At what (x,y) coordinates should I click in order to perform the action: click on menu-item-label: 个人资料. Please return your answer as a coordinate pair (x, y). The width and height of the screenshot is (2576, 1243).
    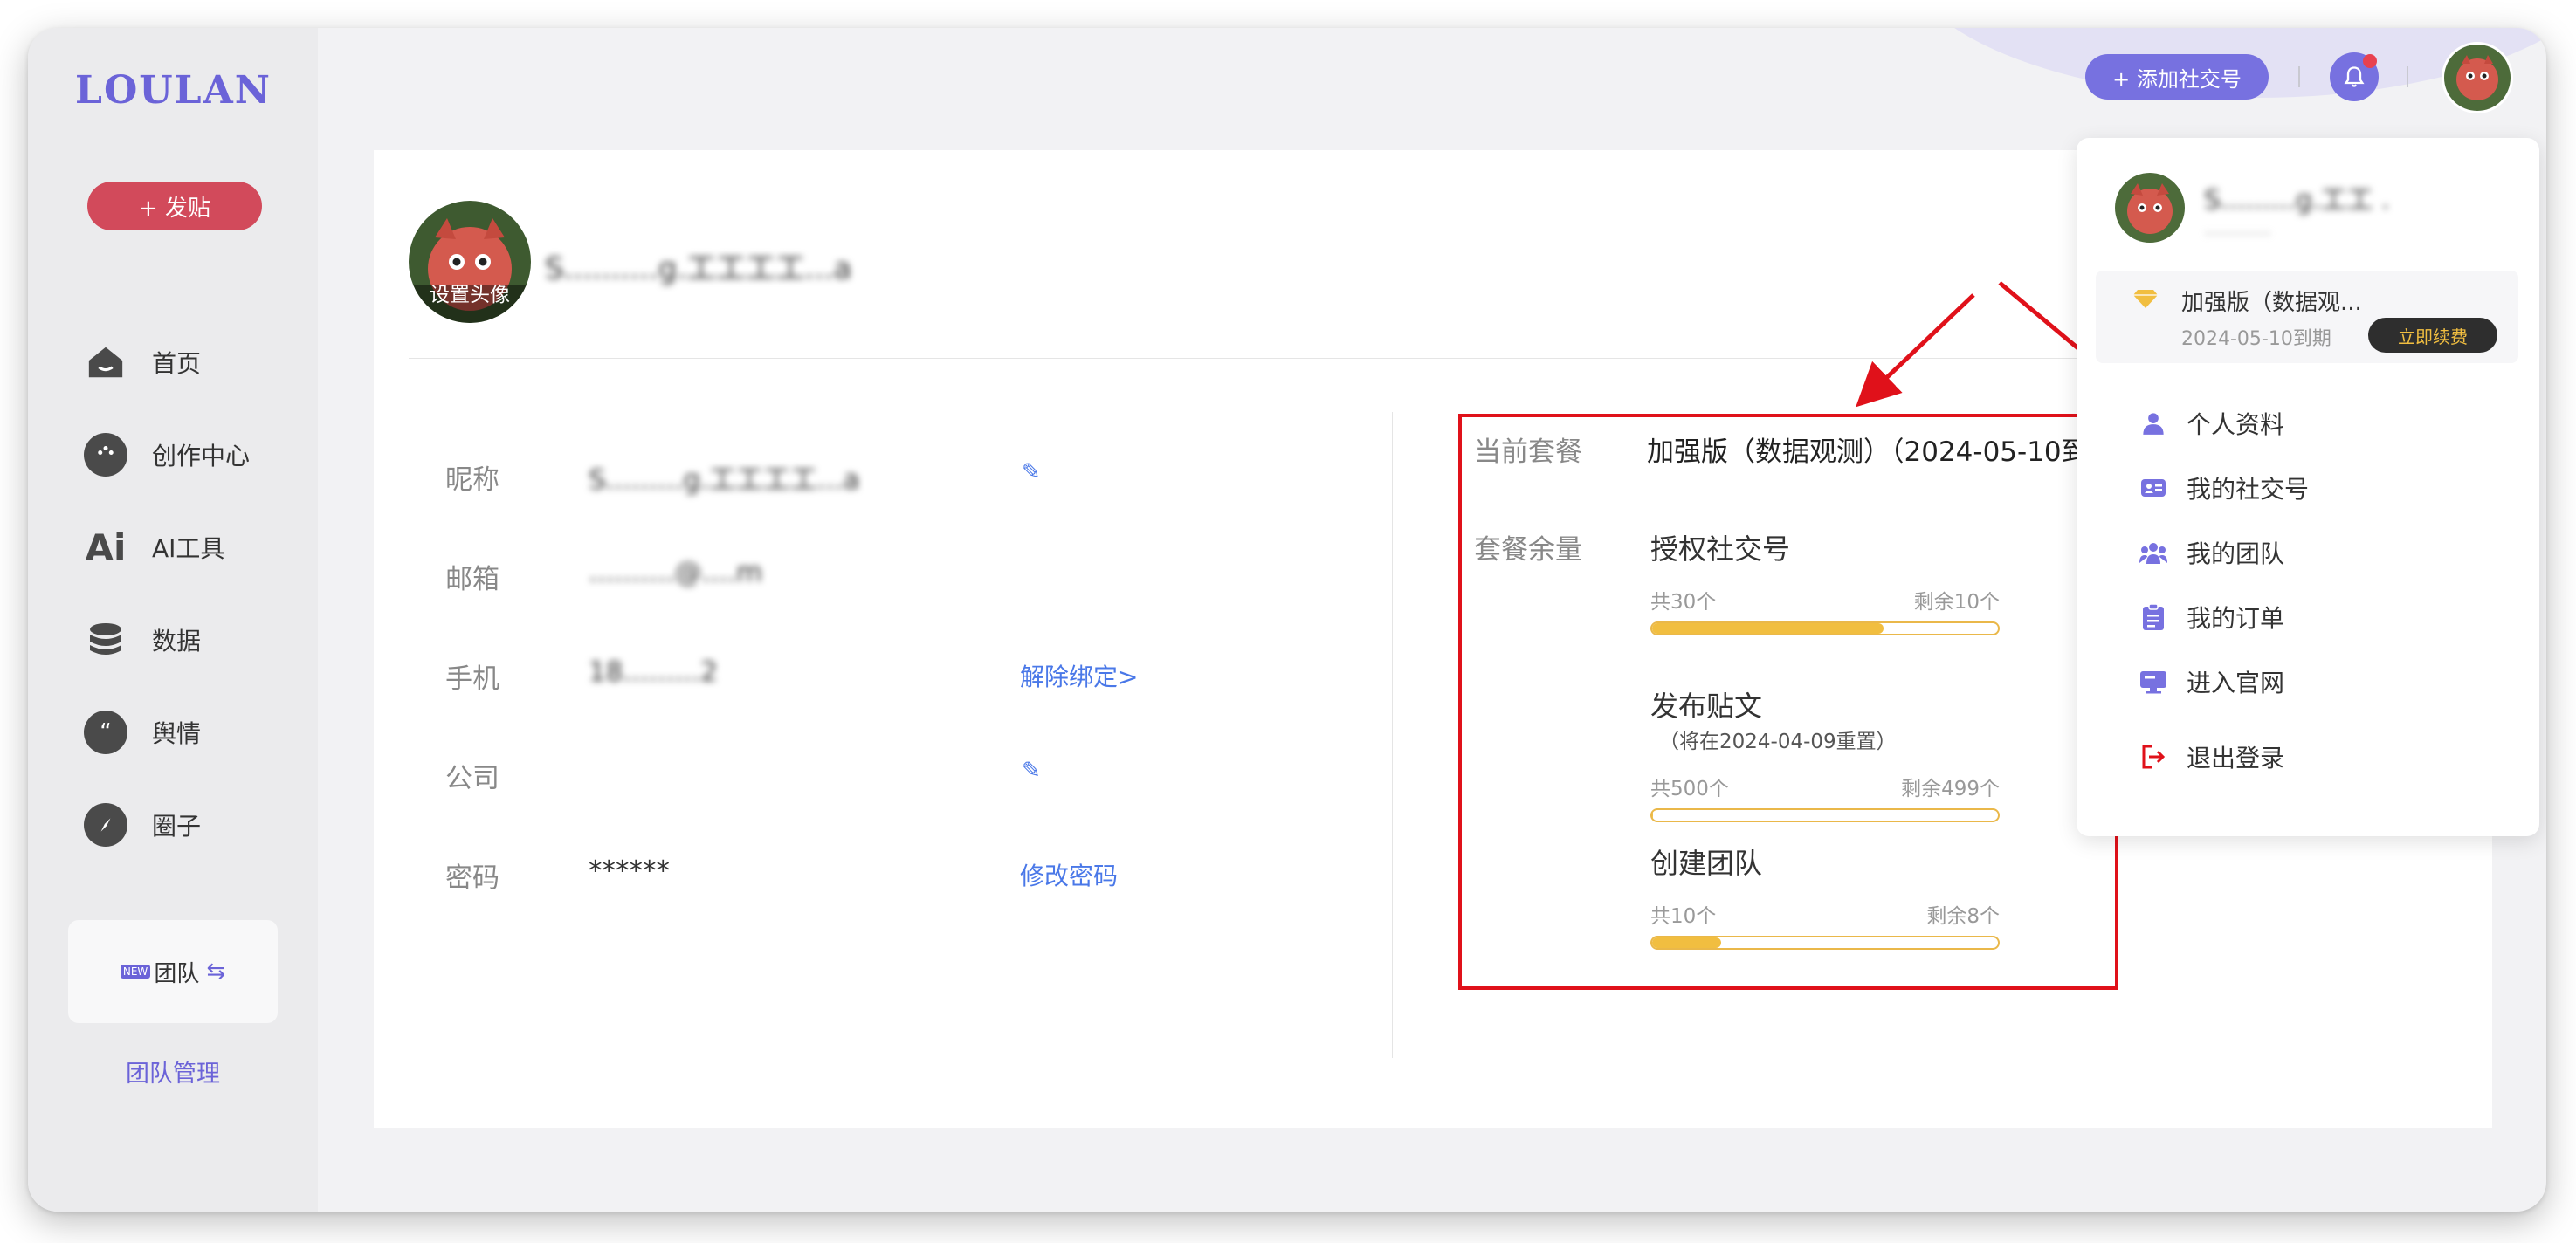
    Looking at the image, I should click on (2236, 424).